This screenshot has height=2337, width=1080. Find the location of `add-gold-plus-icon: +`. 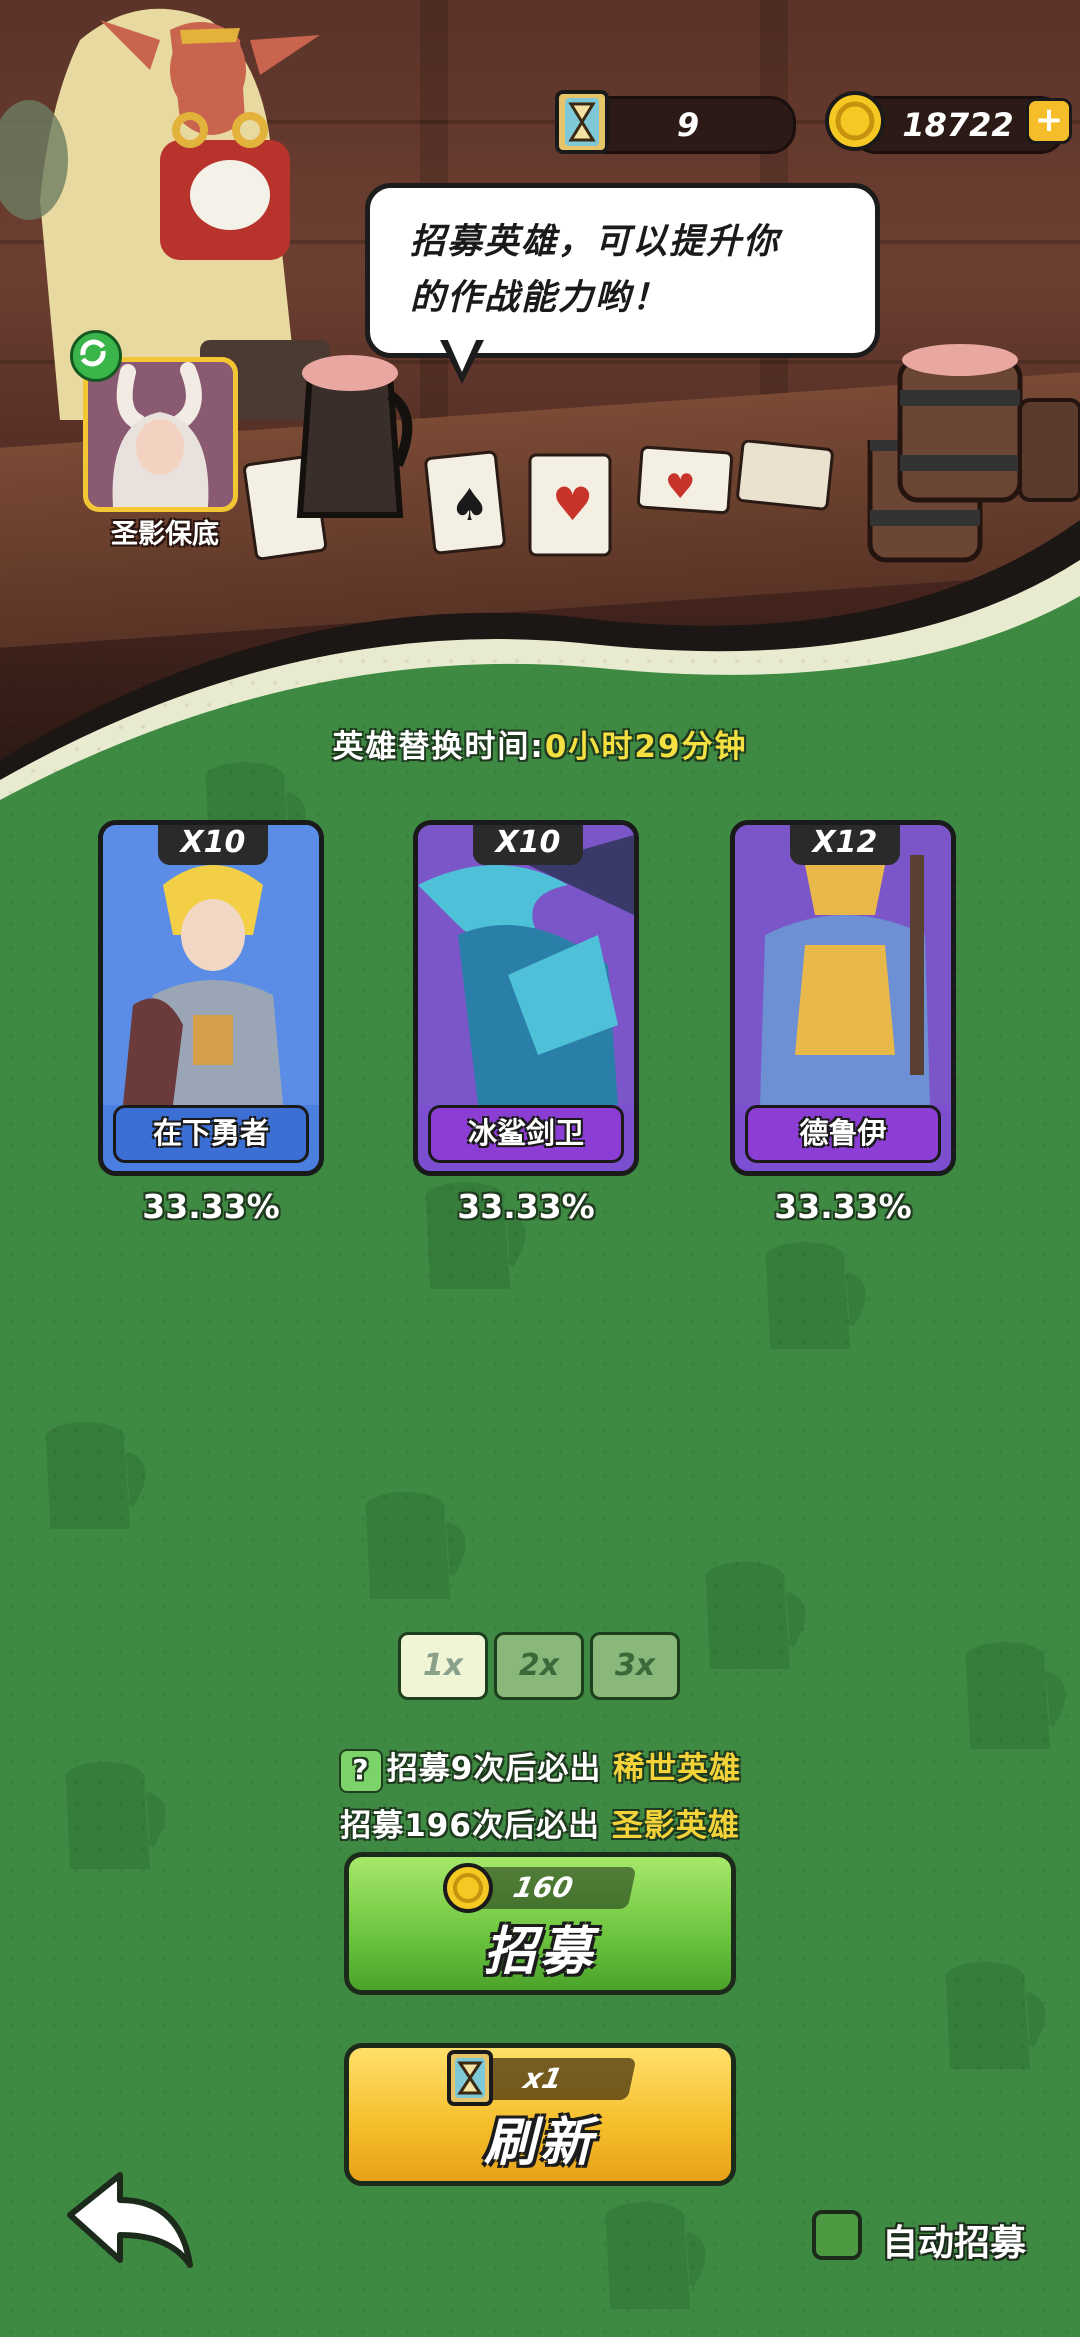

add-gold-plus-icon: + is located at coordinates (1049, 120).